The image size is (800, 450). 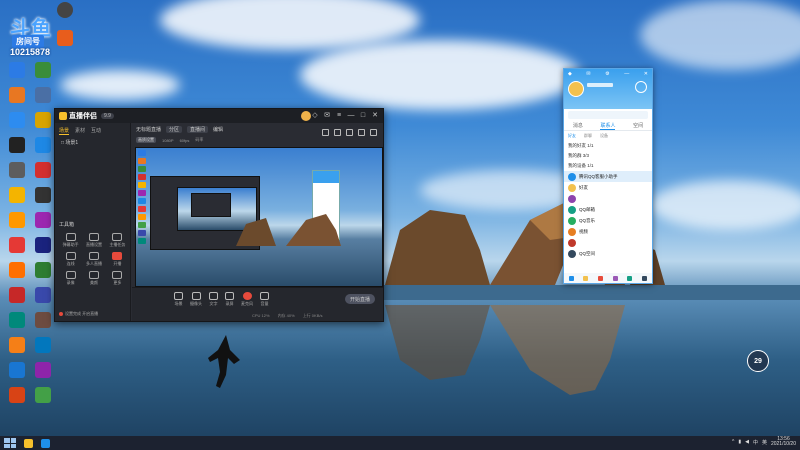 What do you see at coordinates (93, 259) in the screenshot?
I see `toolbox-item: 多人直播` at bounding box center [93, 259].